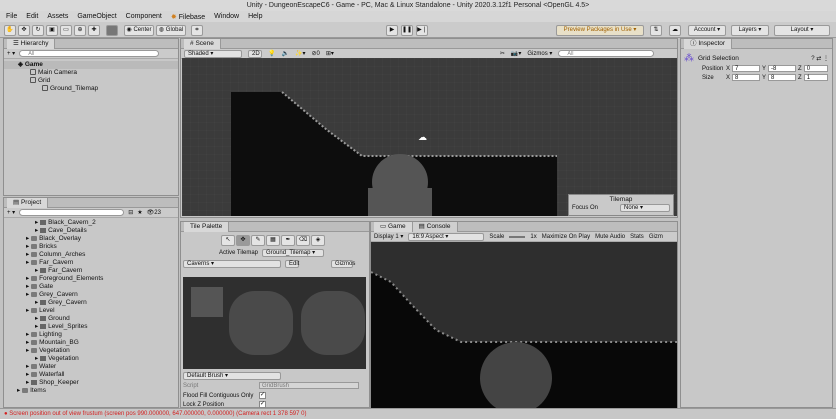 The width and height of the screenshot is (836, 419). What do you see at coordinates (539, 53) in the screenshot?
I see `gizmos-dropdown: Gizmos ▾` at bounding box center [539, 53].